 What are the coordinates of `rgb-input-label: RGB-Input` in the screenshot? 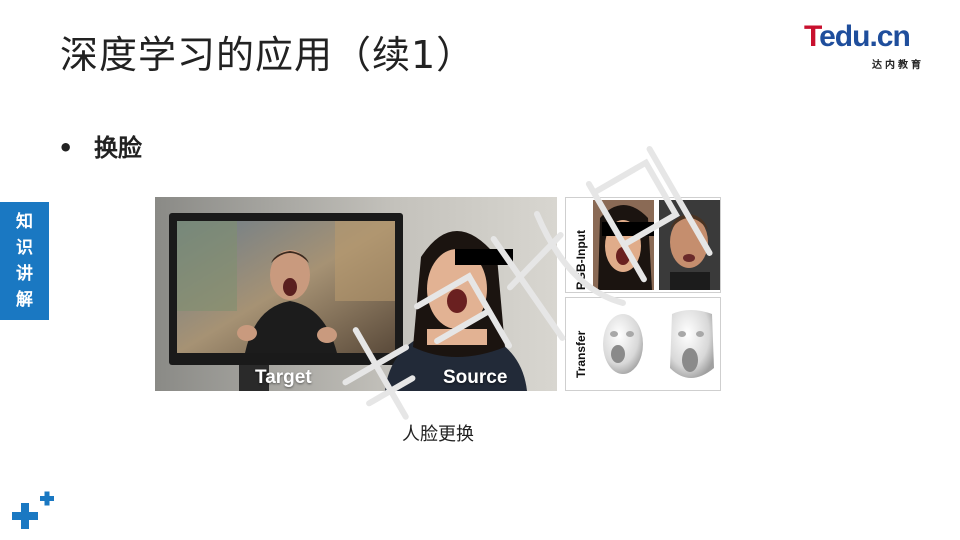 It's located at (581, 260).